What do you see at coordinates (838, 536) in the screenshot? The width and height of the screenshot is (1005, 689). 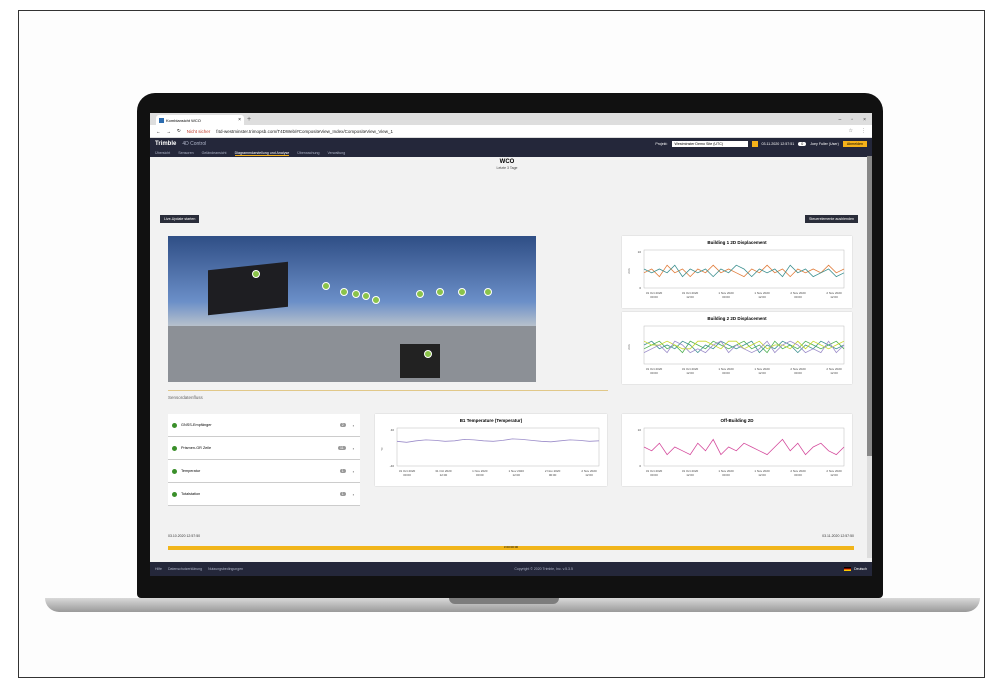 I see `timeline-end: 03.11.2020 12:57:50` at bounding box center [838, 536].